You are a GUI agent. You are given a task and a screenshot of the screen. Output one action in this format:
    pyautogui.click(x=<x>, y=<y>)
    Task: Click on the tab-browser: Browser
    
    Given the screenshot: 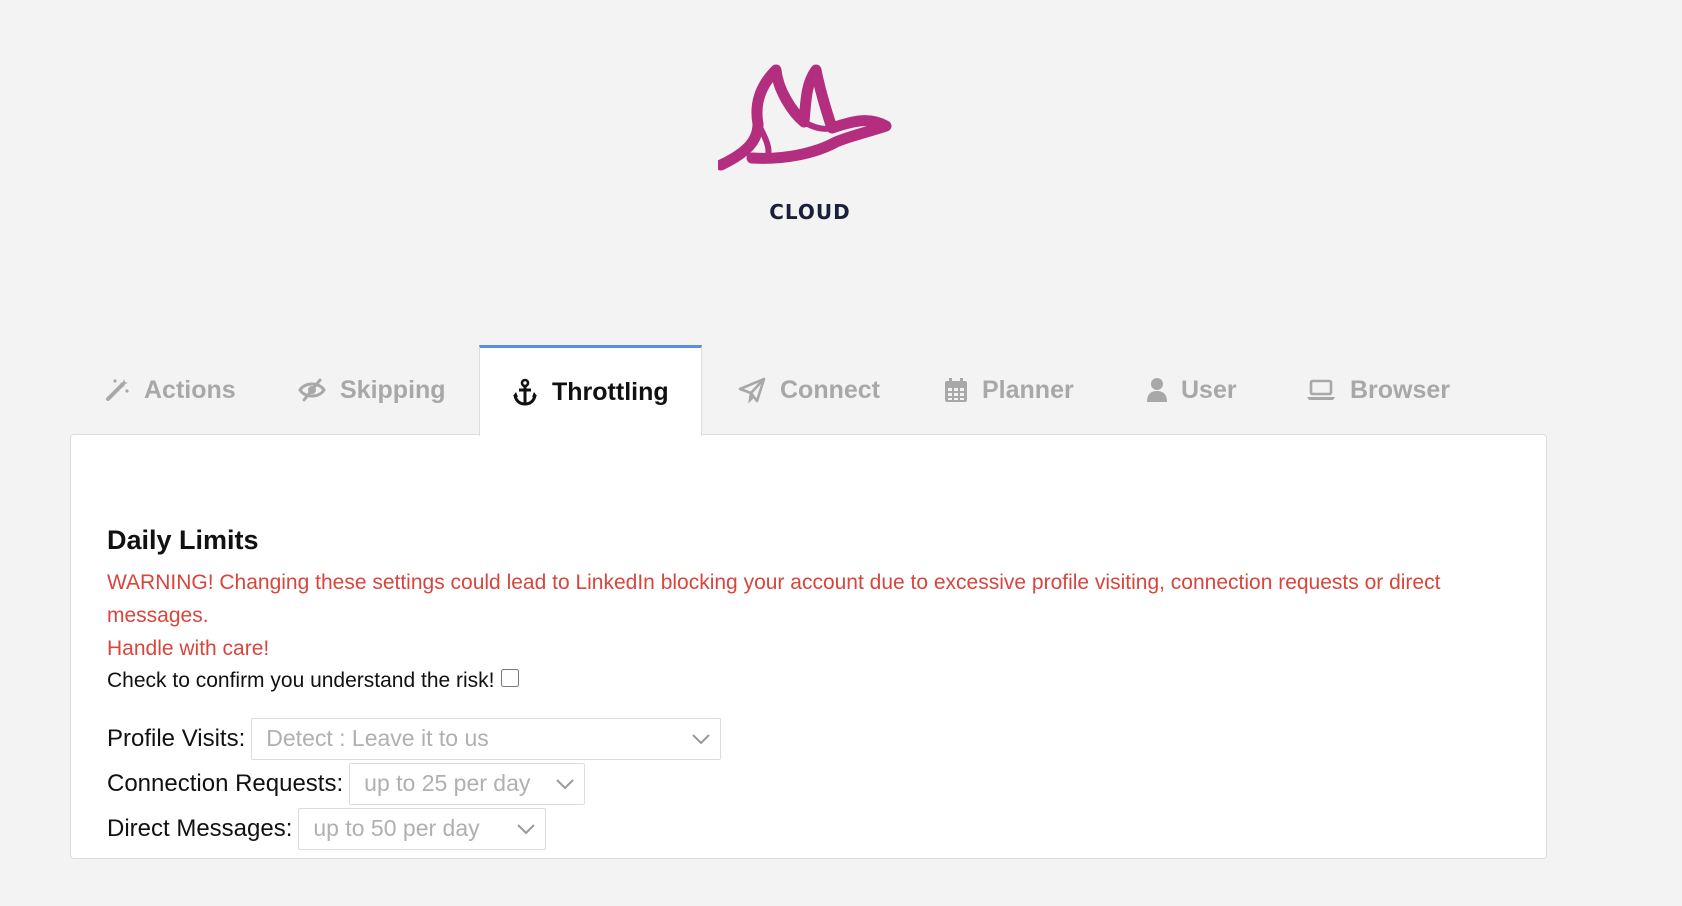 What is the action you would take?
    pyautogui.click(x=1378, y=390)
    